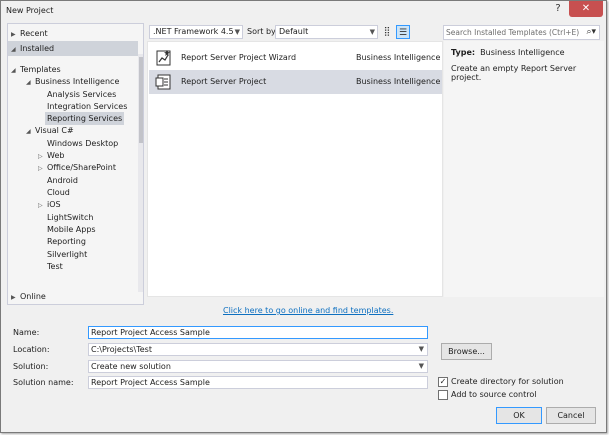 The image size is (609, 435). I want to click on details-type: Type: Business Intelligence, so click(508, 52).